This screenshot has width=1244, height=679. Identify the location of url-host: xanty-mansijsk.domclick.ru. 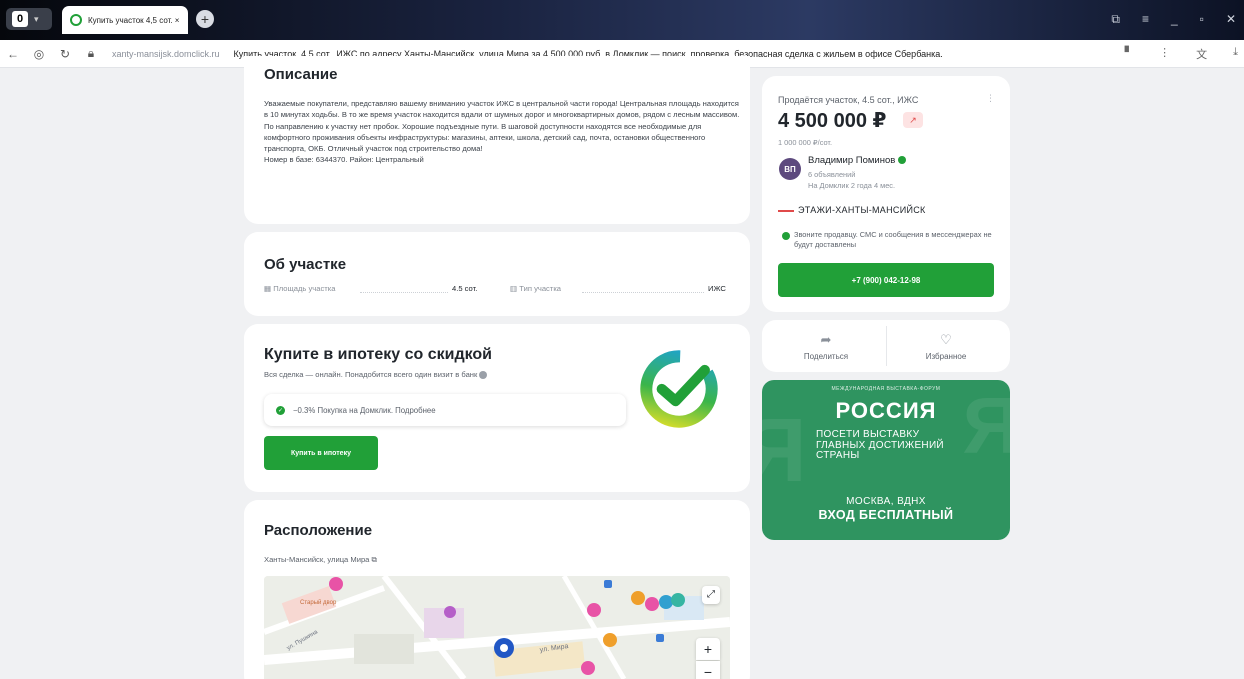
(166, 54).